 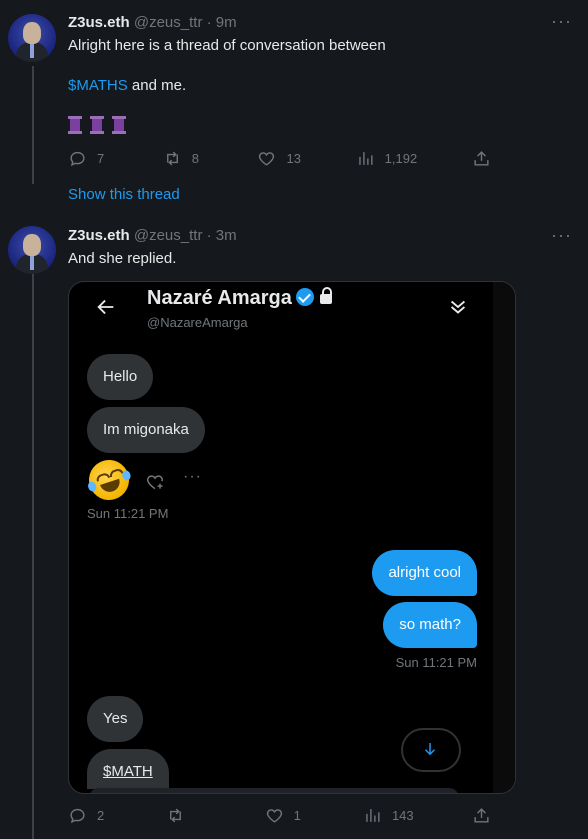 I want to click on reply-count: 2, so click(x=101, y=815).